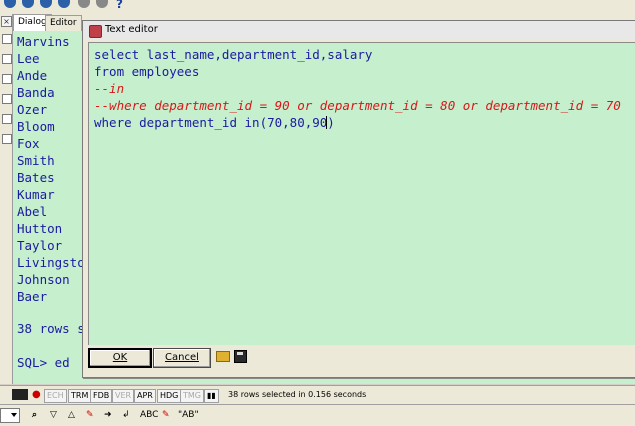  I want to click on db-connect-icon, so click(10, 4).